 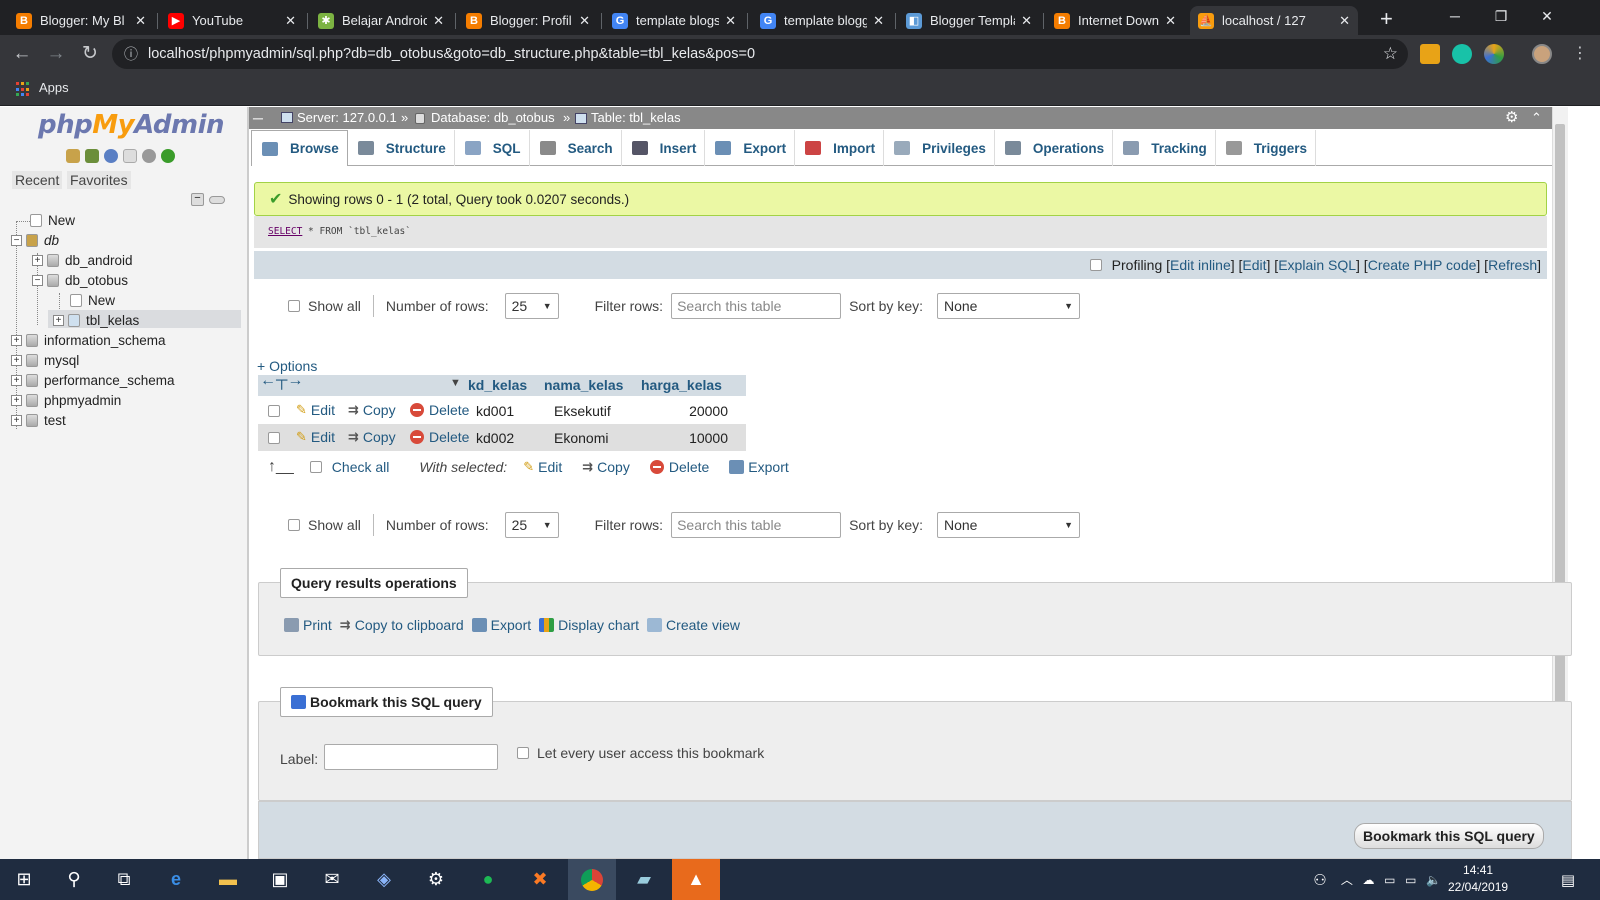 I want to click on reload-icon: ↻, so click(x=90, y=54).